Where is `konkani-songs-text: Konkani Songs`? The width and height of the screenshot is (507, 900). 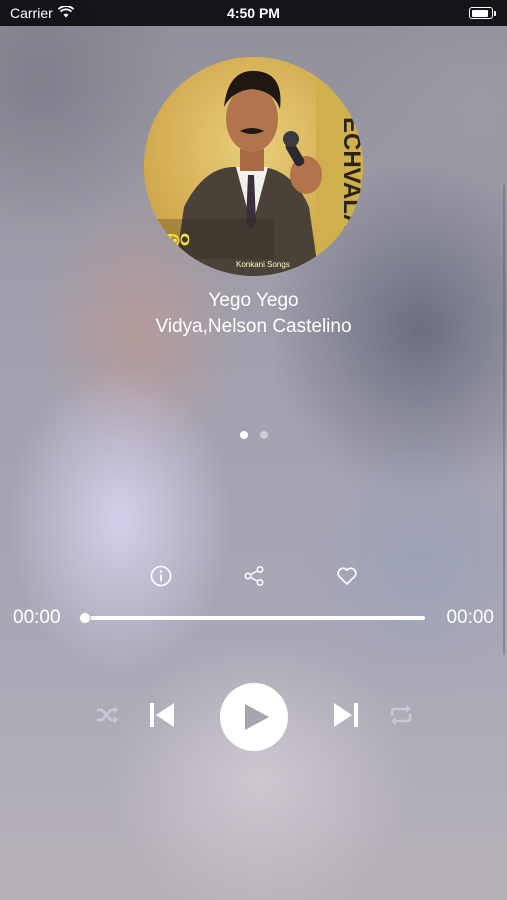
konkani-songs-text: Konkani Songs is located at coordinates (263, 264).